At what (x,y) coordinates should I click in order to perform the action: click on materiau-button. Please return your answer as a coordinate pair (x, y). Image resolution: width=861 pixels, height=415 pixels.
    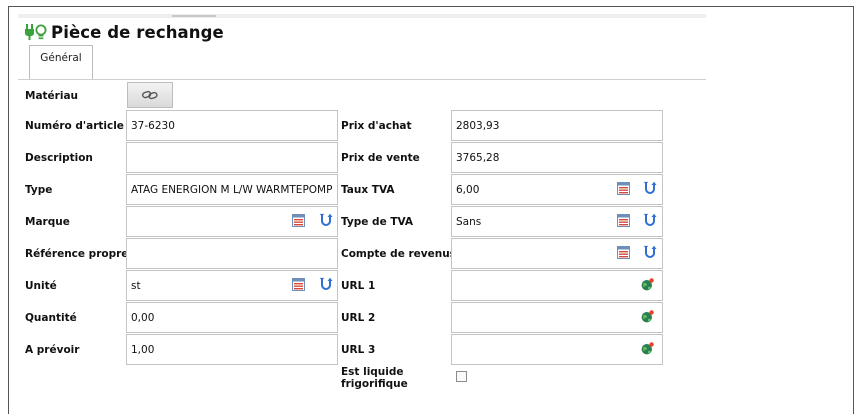
    Looking at the image, I should click on (150, 95).